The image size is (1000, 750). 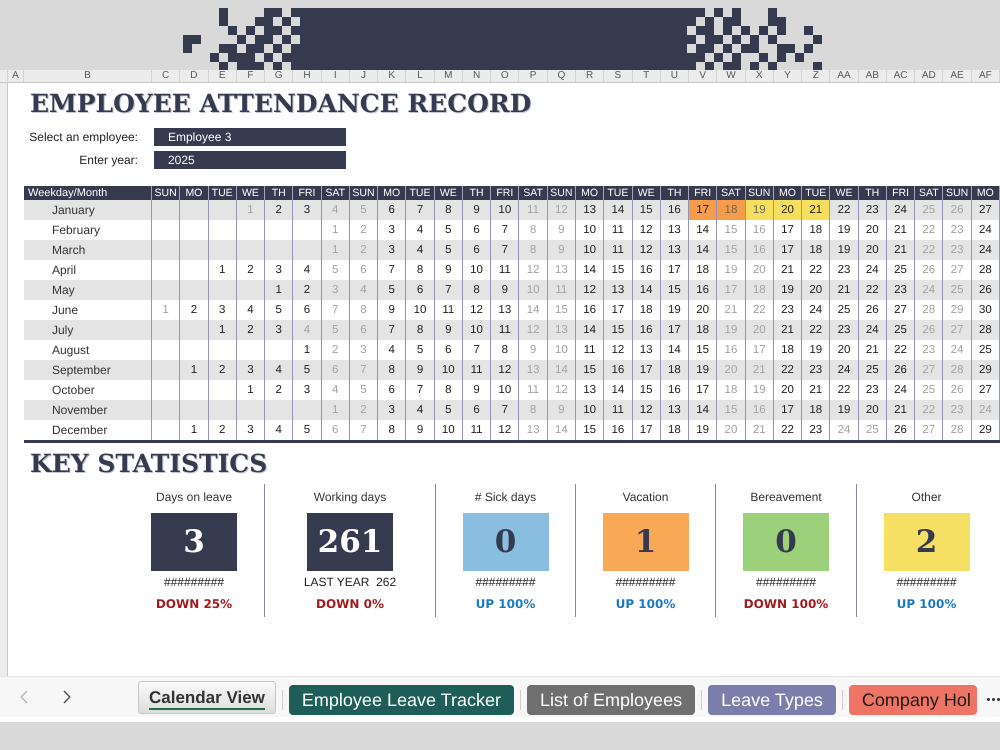 What do you see at coordinates (401, 699) in the screenshot?
I see `sheet-tab: Employee Leave Tracker` at bounding box center [401, 699].